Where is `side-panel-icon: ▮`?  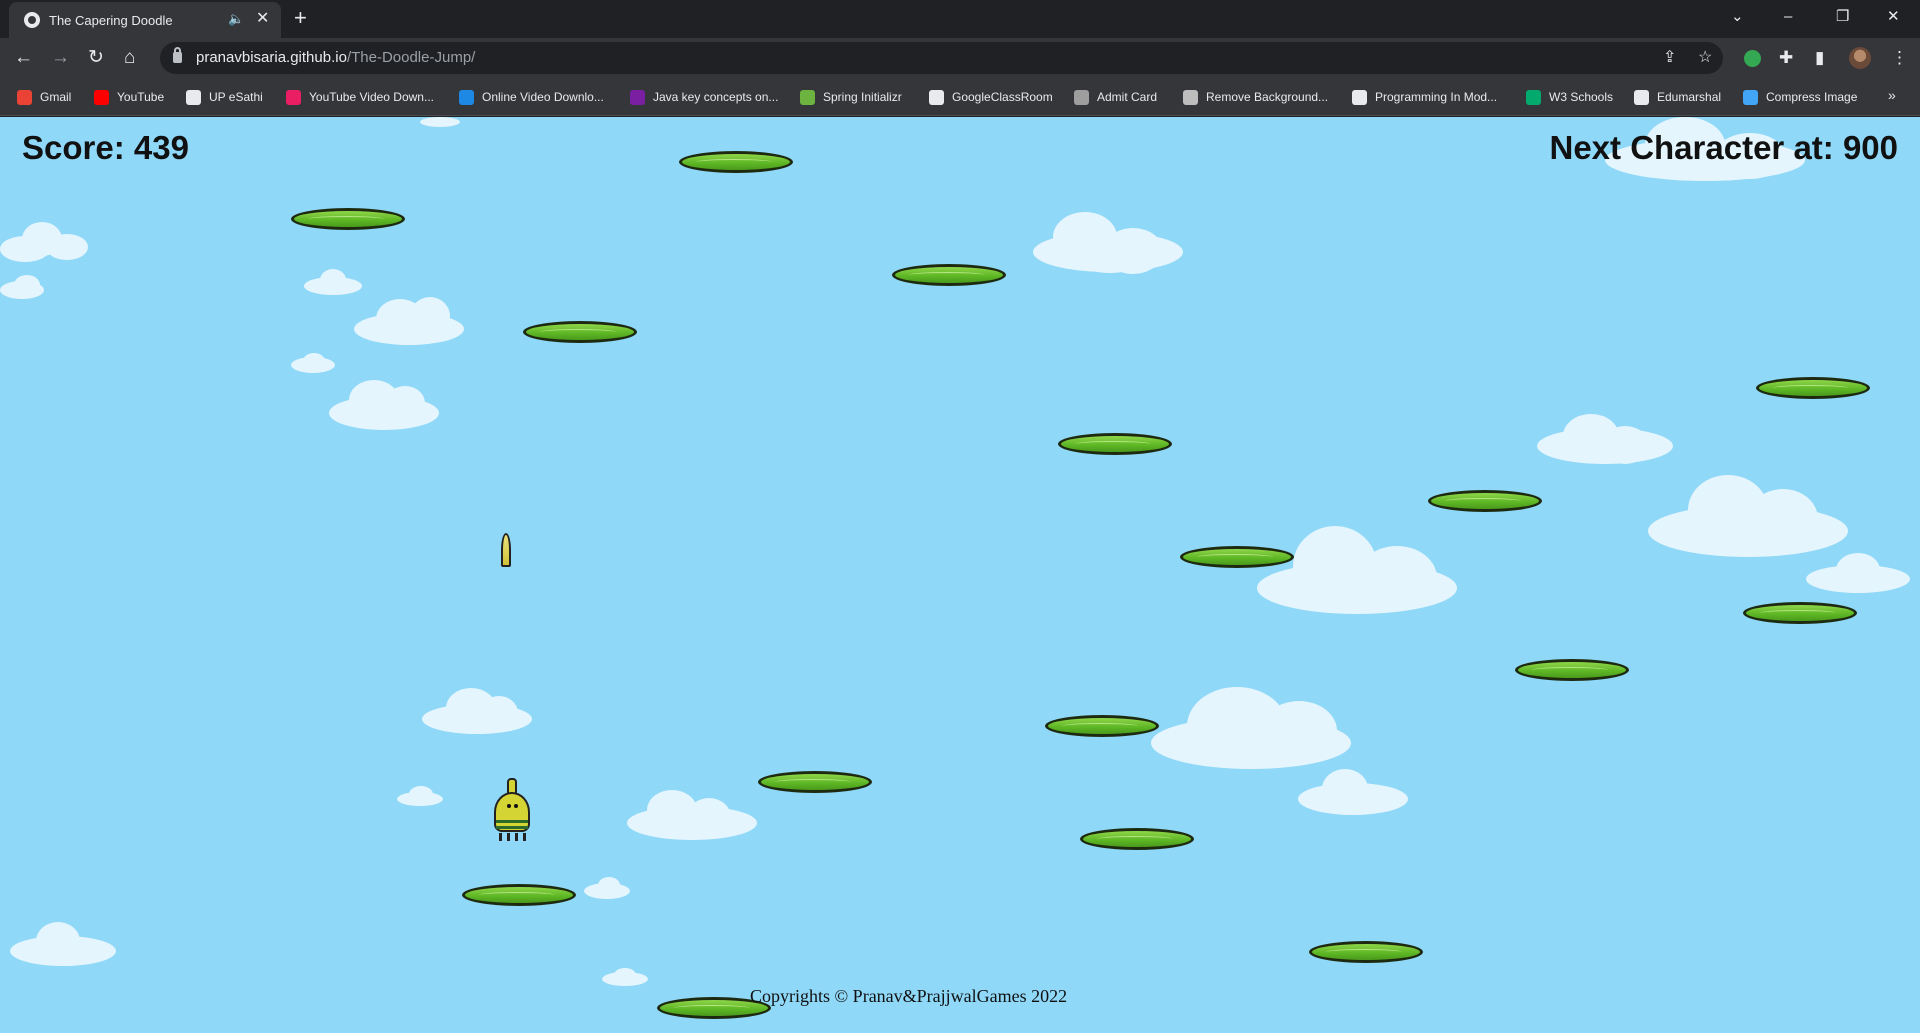 side-panel-icon: ▮ is located at coordinates (1819, 58).